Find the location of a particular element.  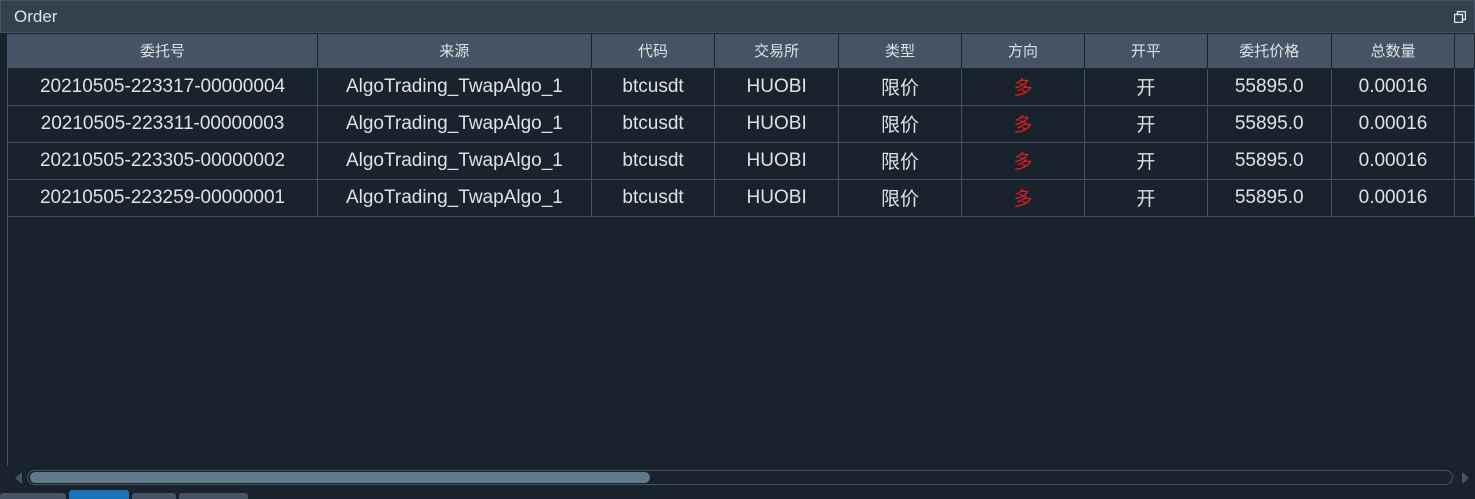

table-cell: 20210505-223311-00000003 is located at coordinates (163, 124).